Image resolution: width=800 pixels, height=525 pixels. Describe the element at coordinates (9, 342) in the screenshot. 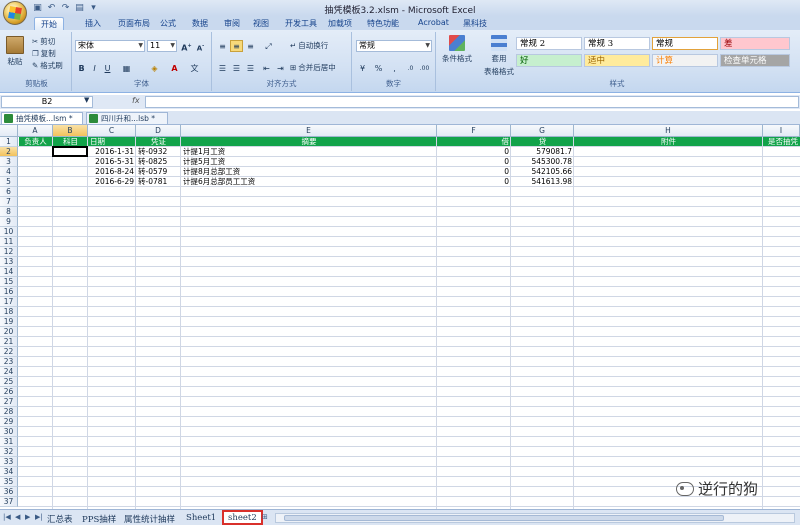

I see `row-header: 21` at that location.